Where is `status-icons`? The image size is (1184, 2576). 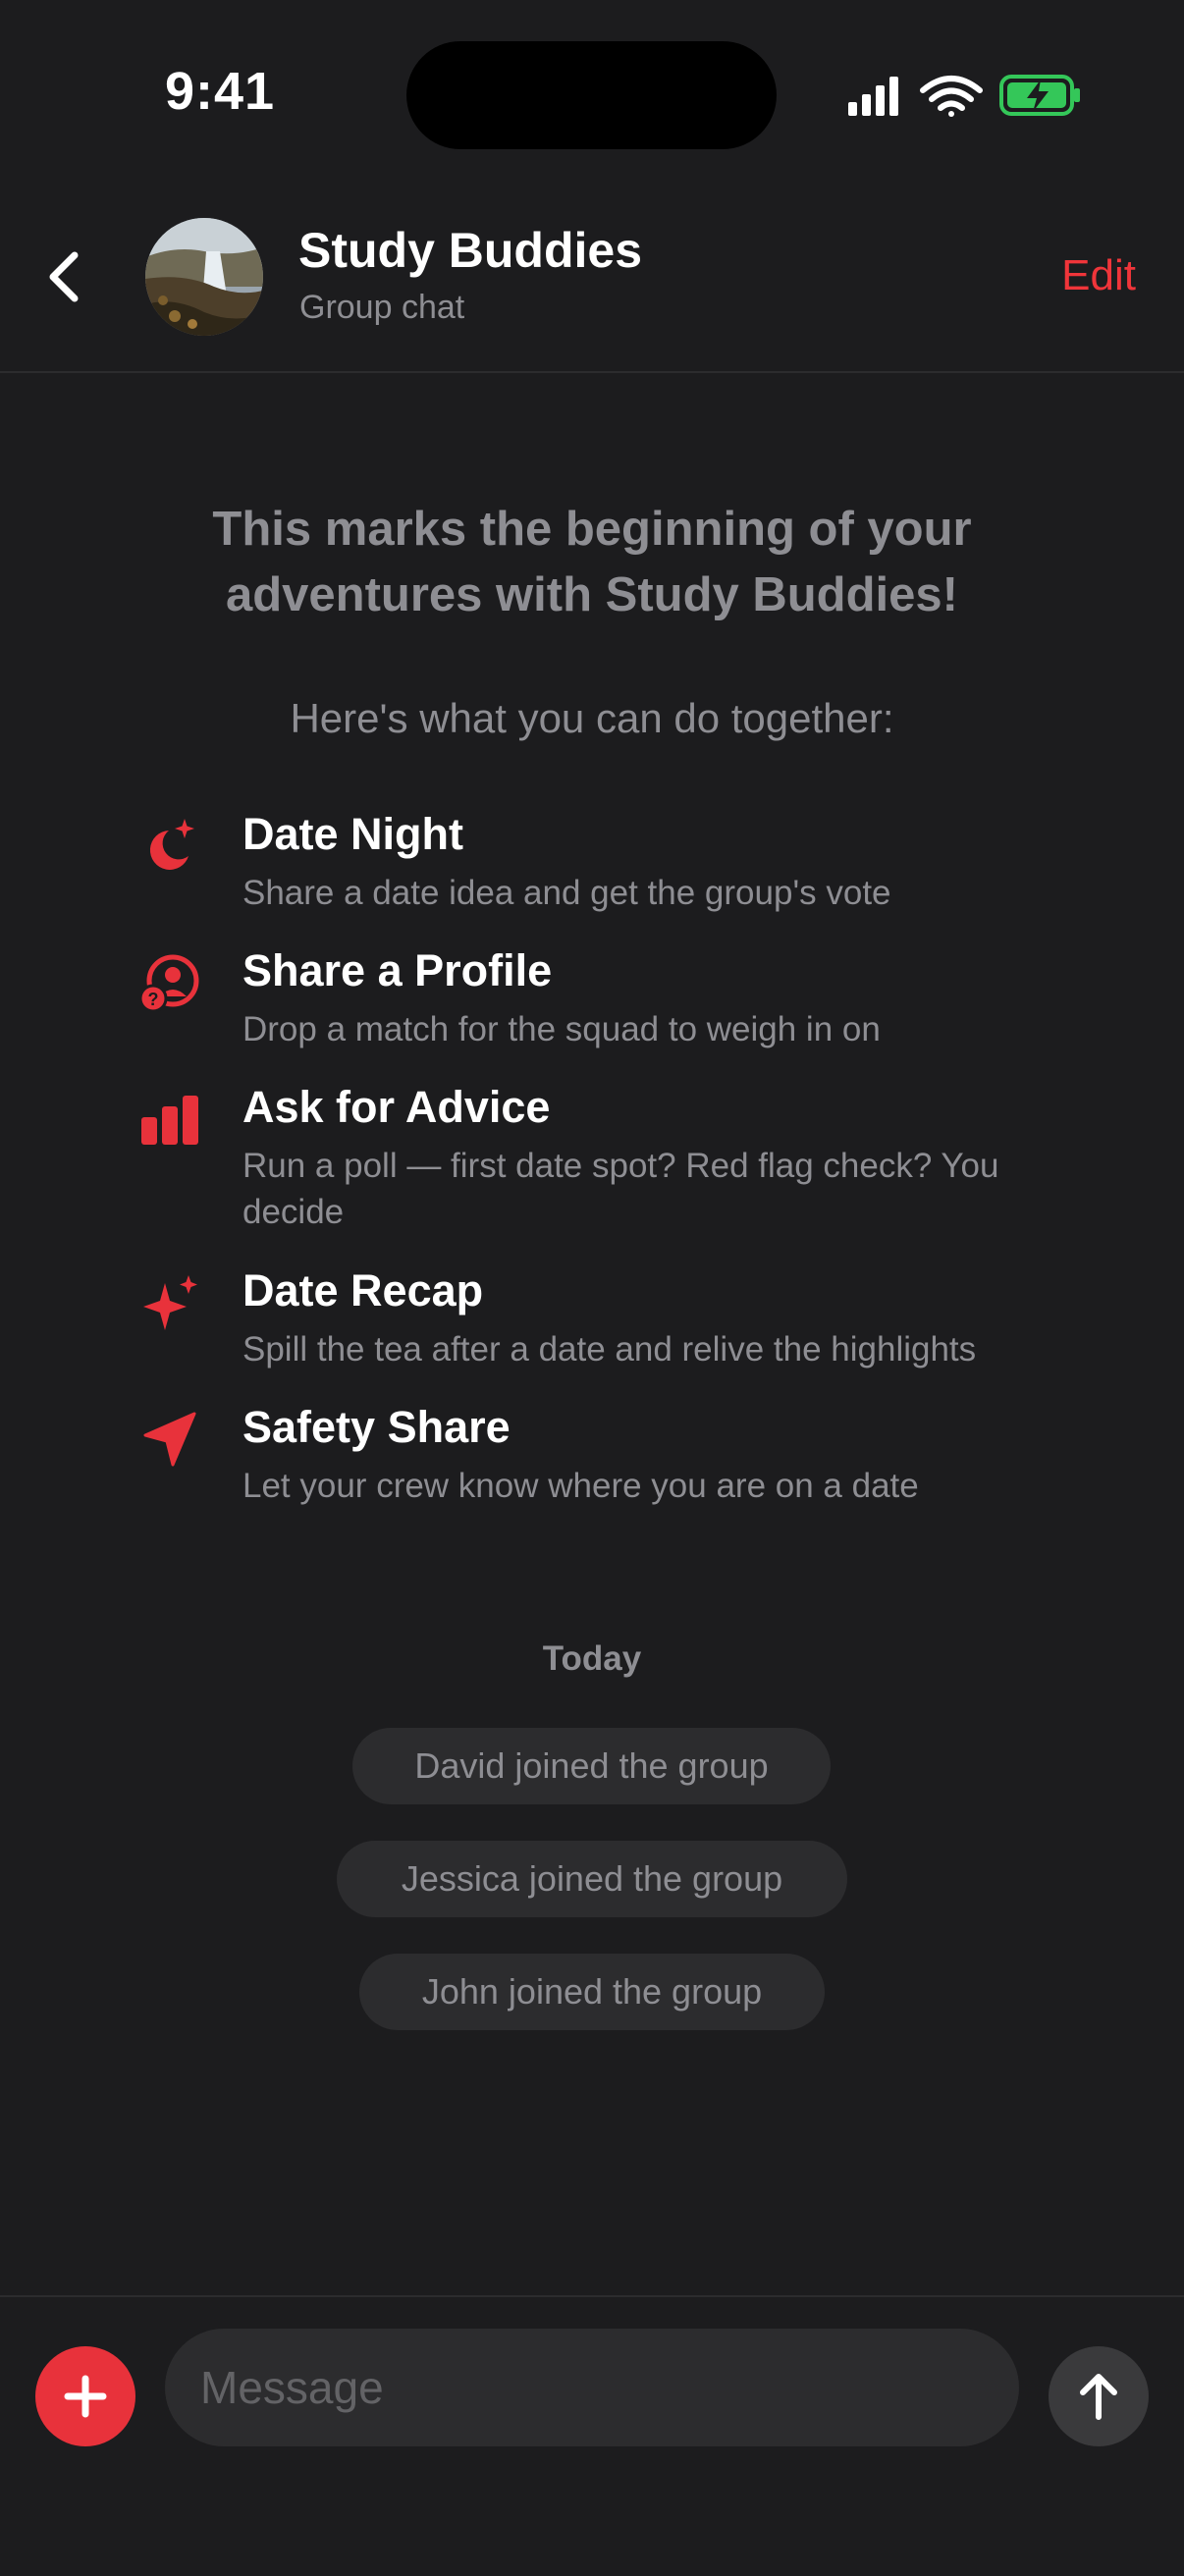 status-icons is located at coordinates (964, 96).